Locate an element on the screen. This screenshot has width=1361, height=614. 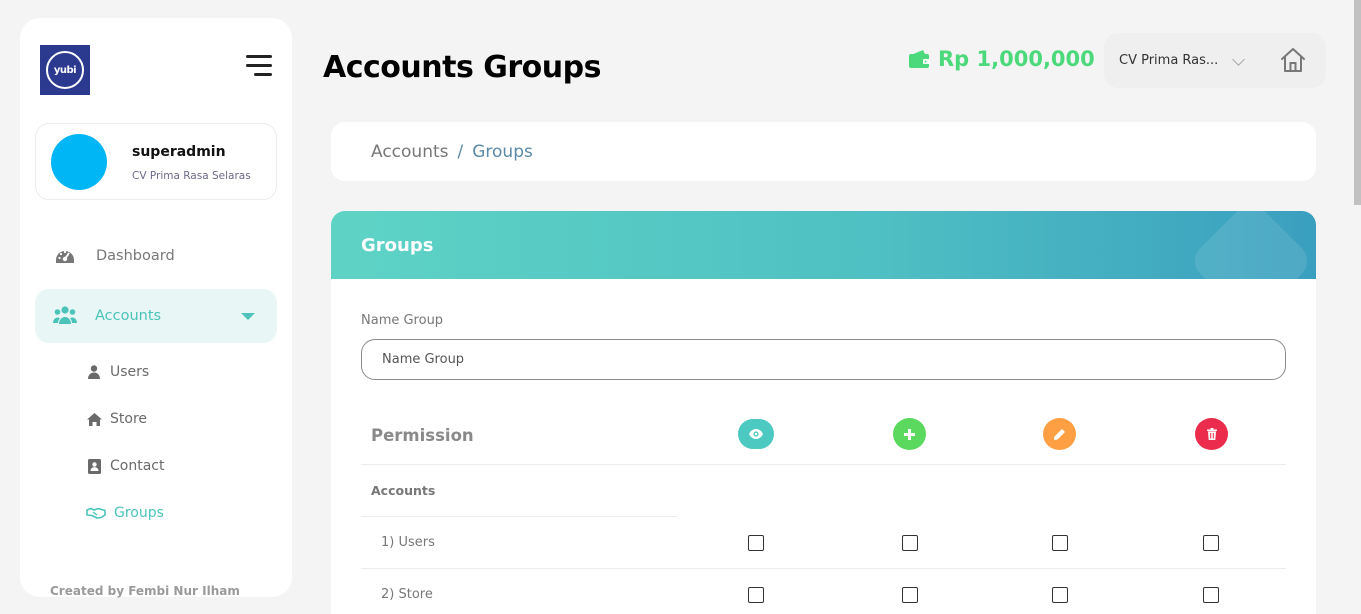
sidebar-subitem-label: Store is located at coordinates (129, 419).